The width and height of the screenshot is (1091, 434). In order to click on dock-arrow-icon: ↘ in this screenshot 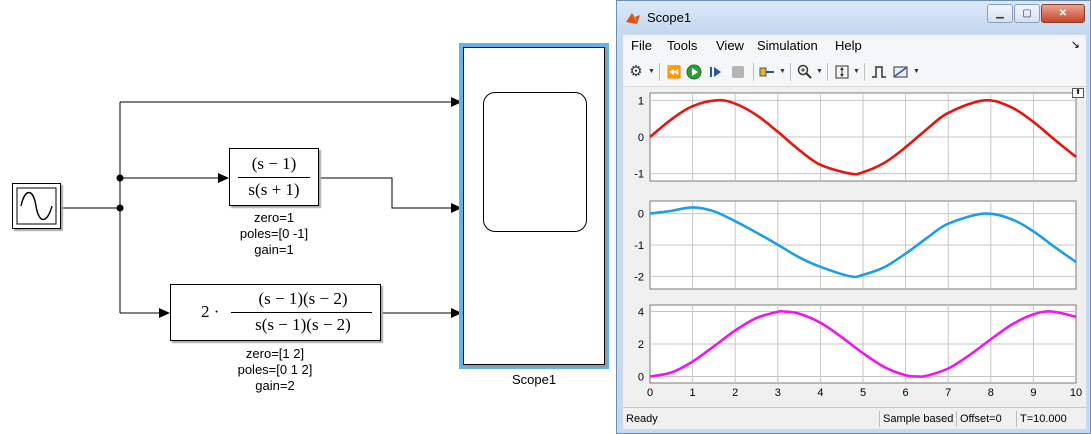, I will do `click(1075, 44)`.